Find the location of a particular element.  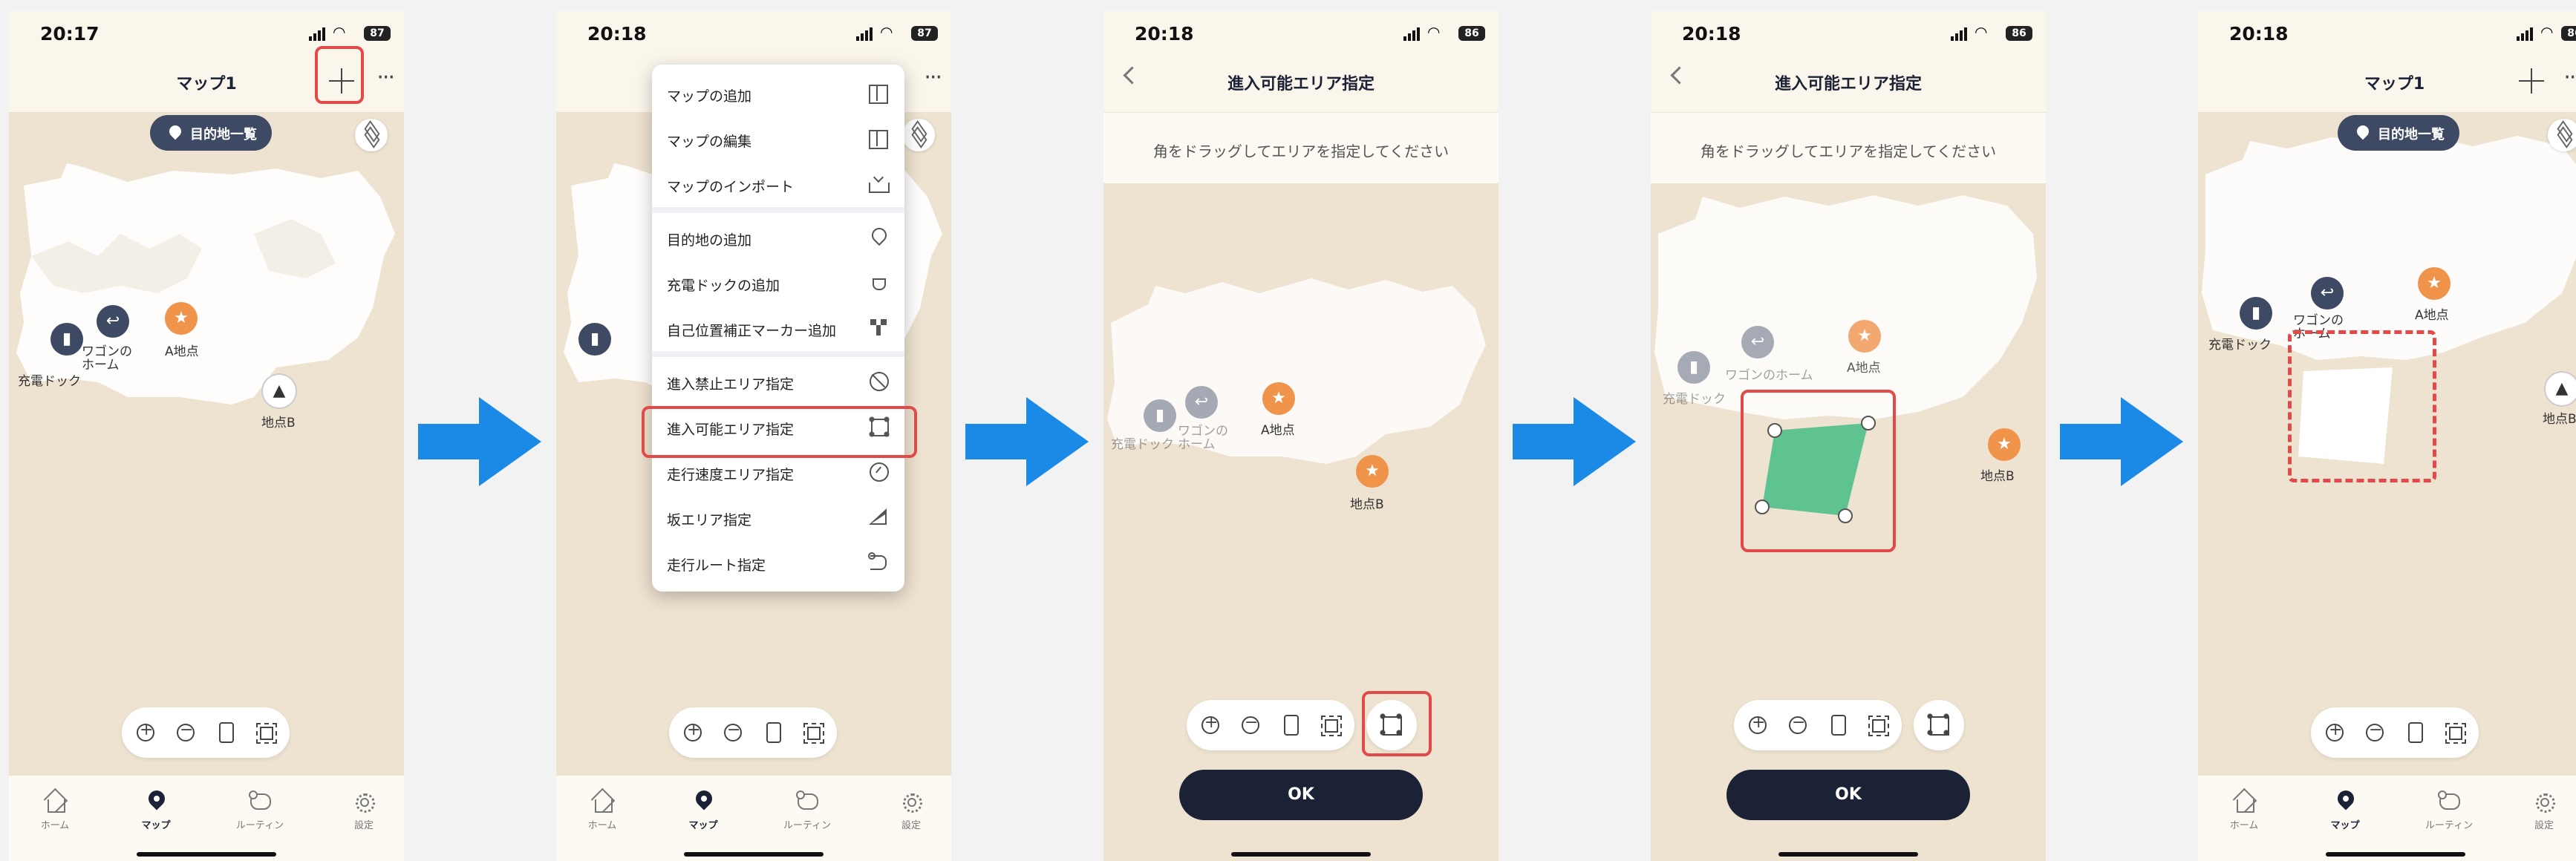

gear-icon is located at coordinates (2544, 801).